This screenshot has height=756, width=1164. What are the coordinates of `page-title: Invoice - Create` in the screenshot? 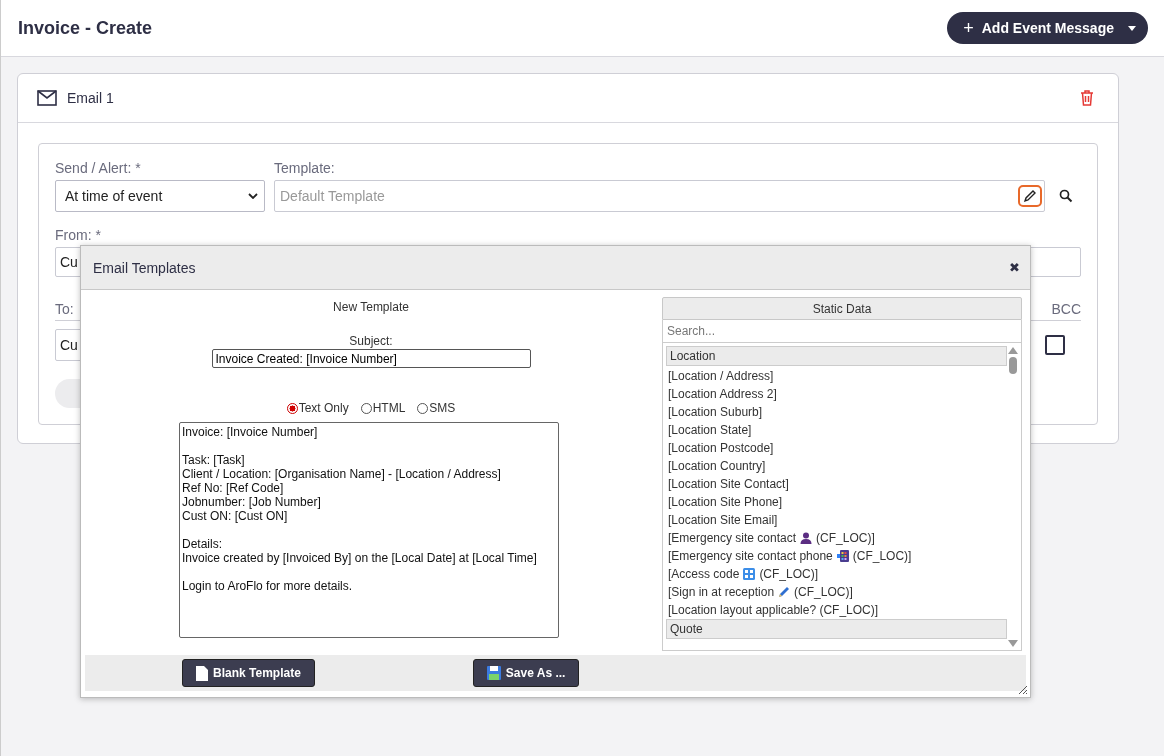 It's located at (85, 28).